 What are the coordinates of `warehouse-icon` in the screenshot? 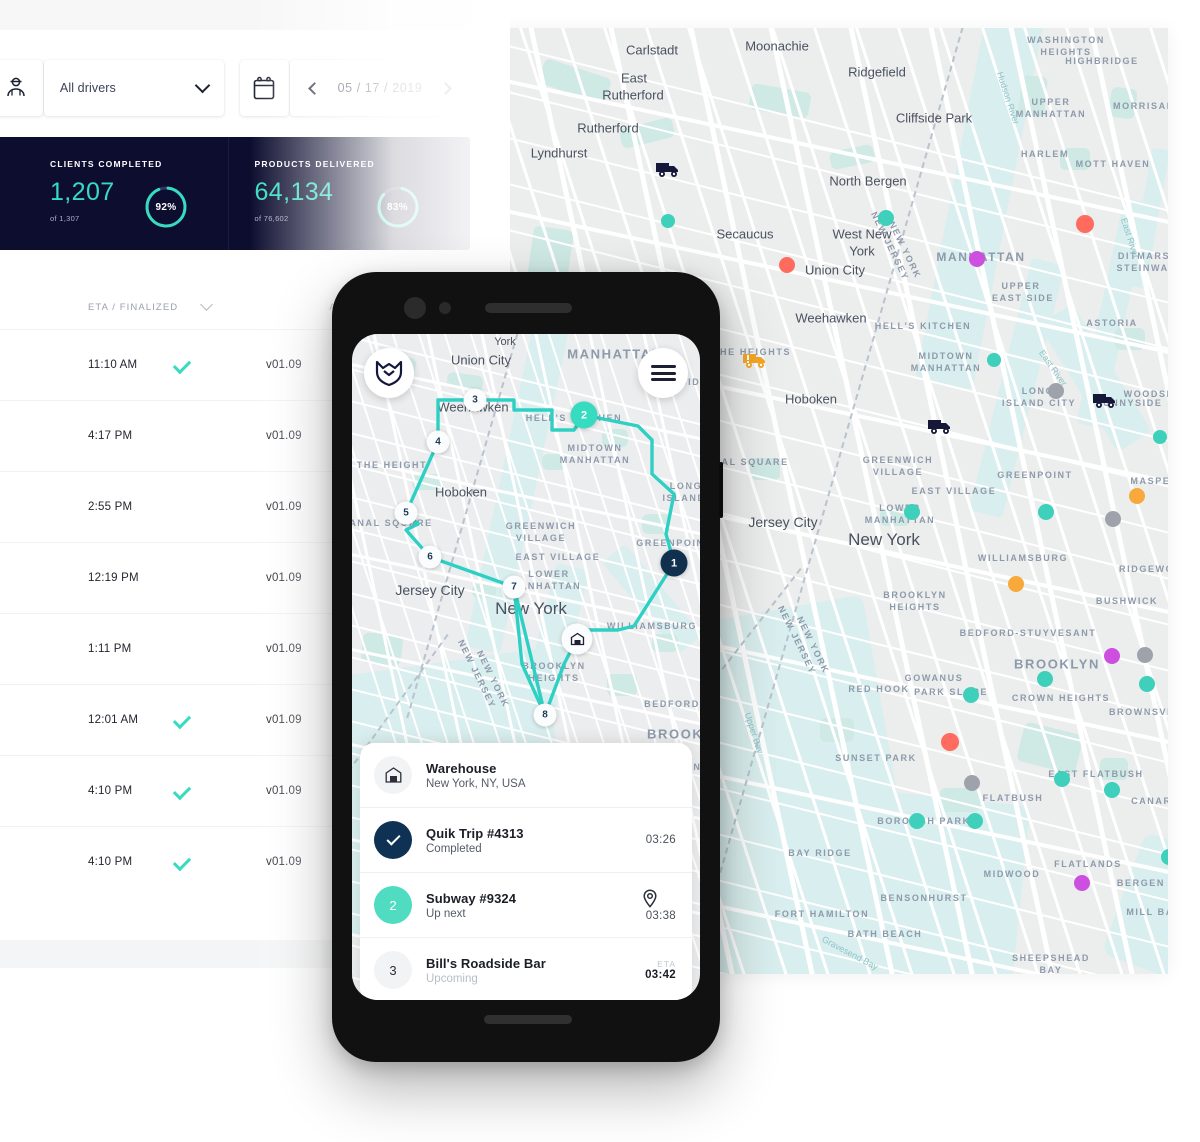 It's located at (577, 639).